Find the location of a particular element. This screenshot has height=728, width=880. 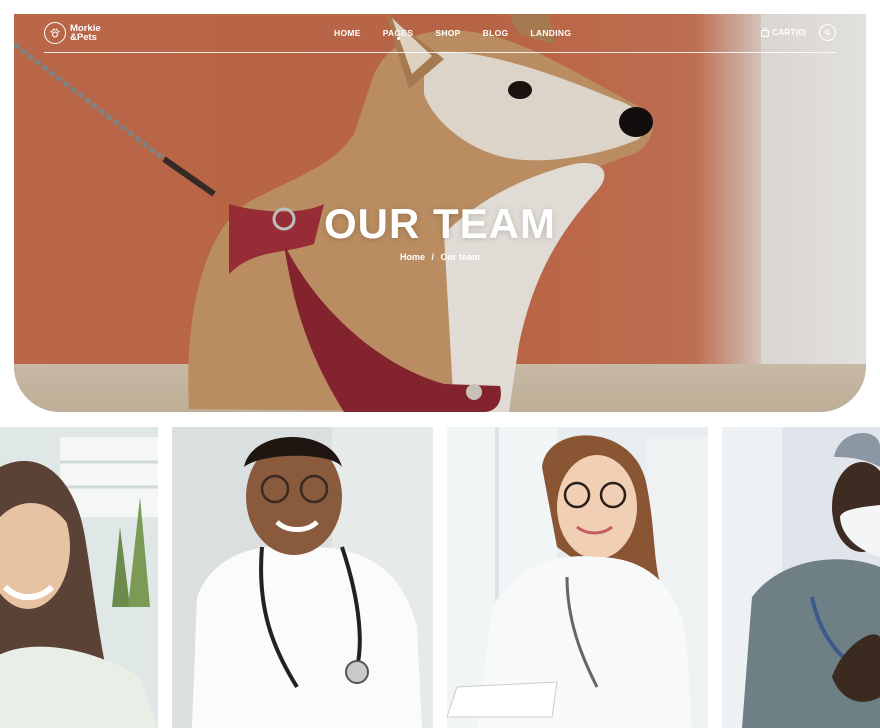

menu-item-pages: PAGES is located at coordinates (398, 34).